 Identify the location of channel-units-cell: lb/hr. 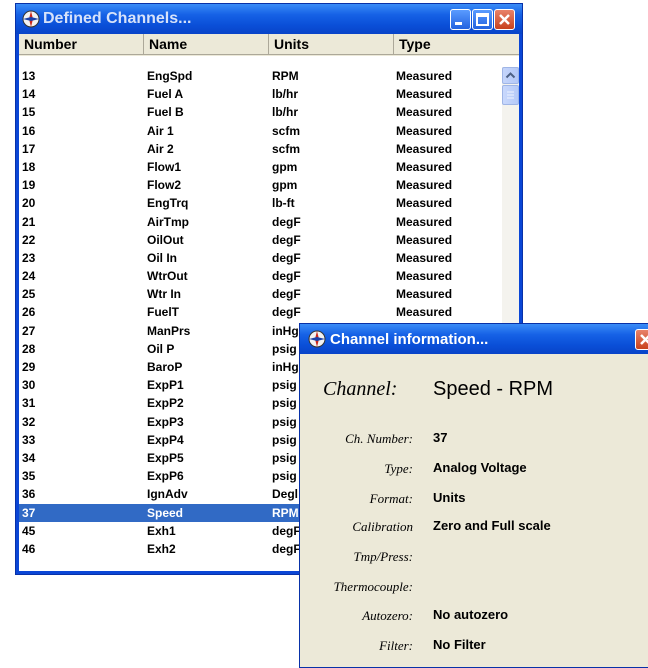
(285, 94).